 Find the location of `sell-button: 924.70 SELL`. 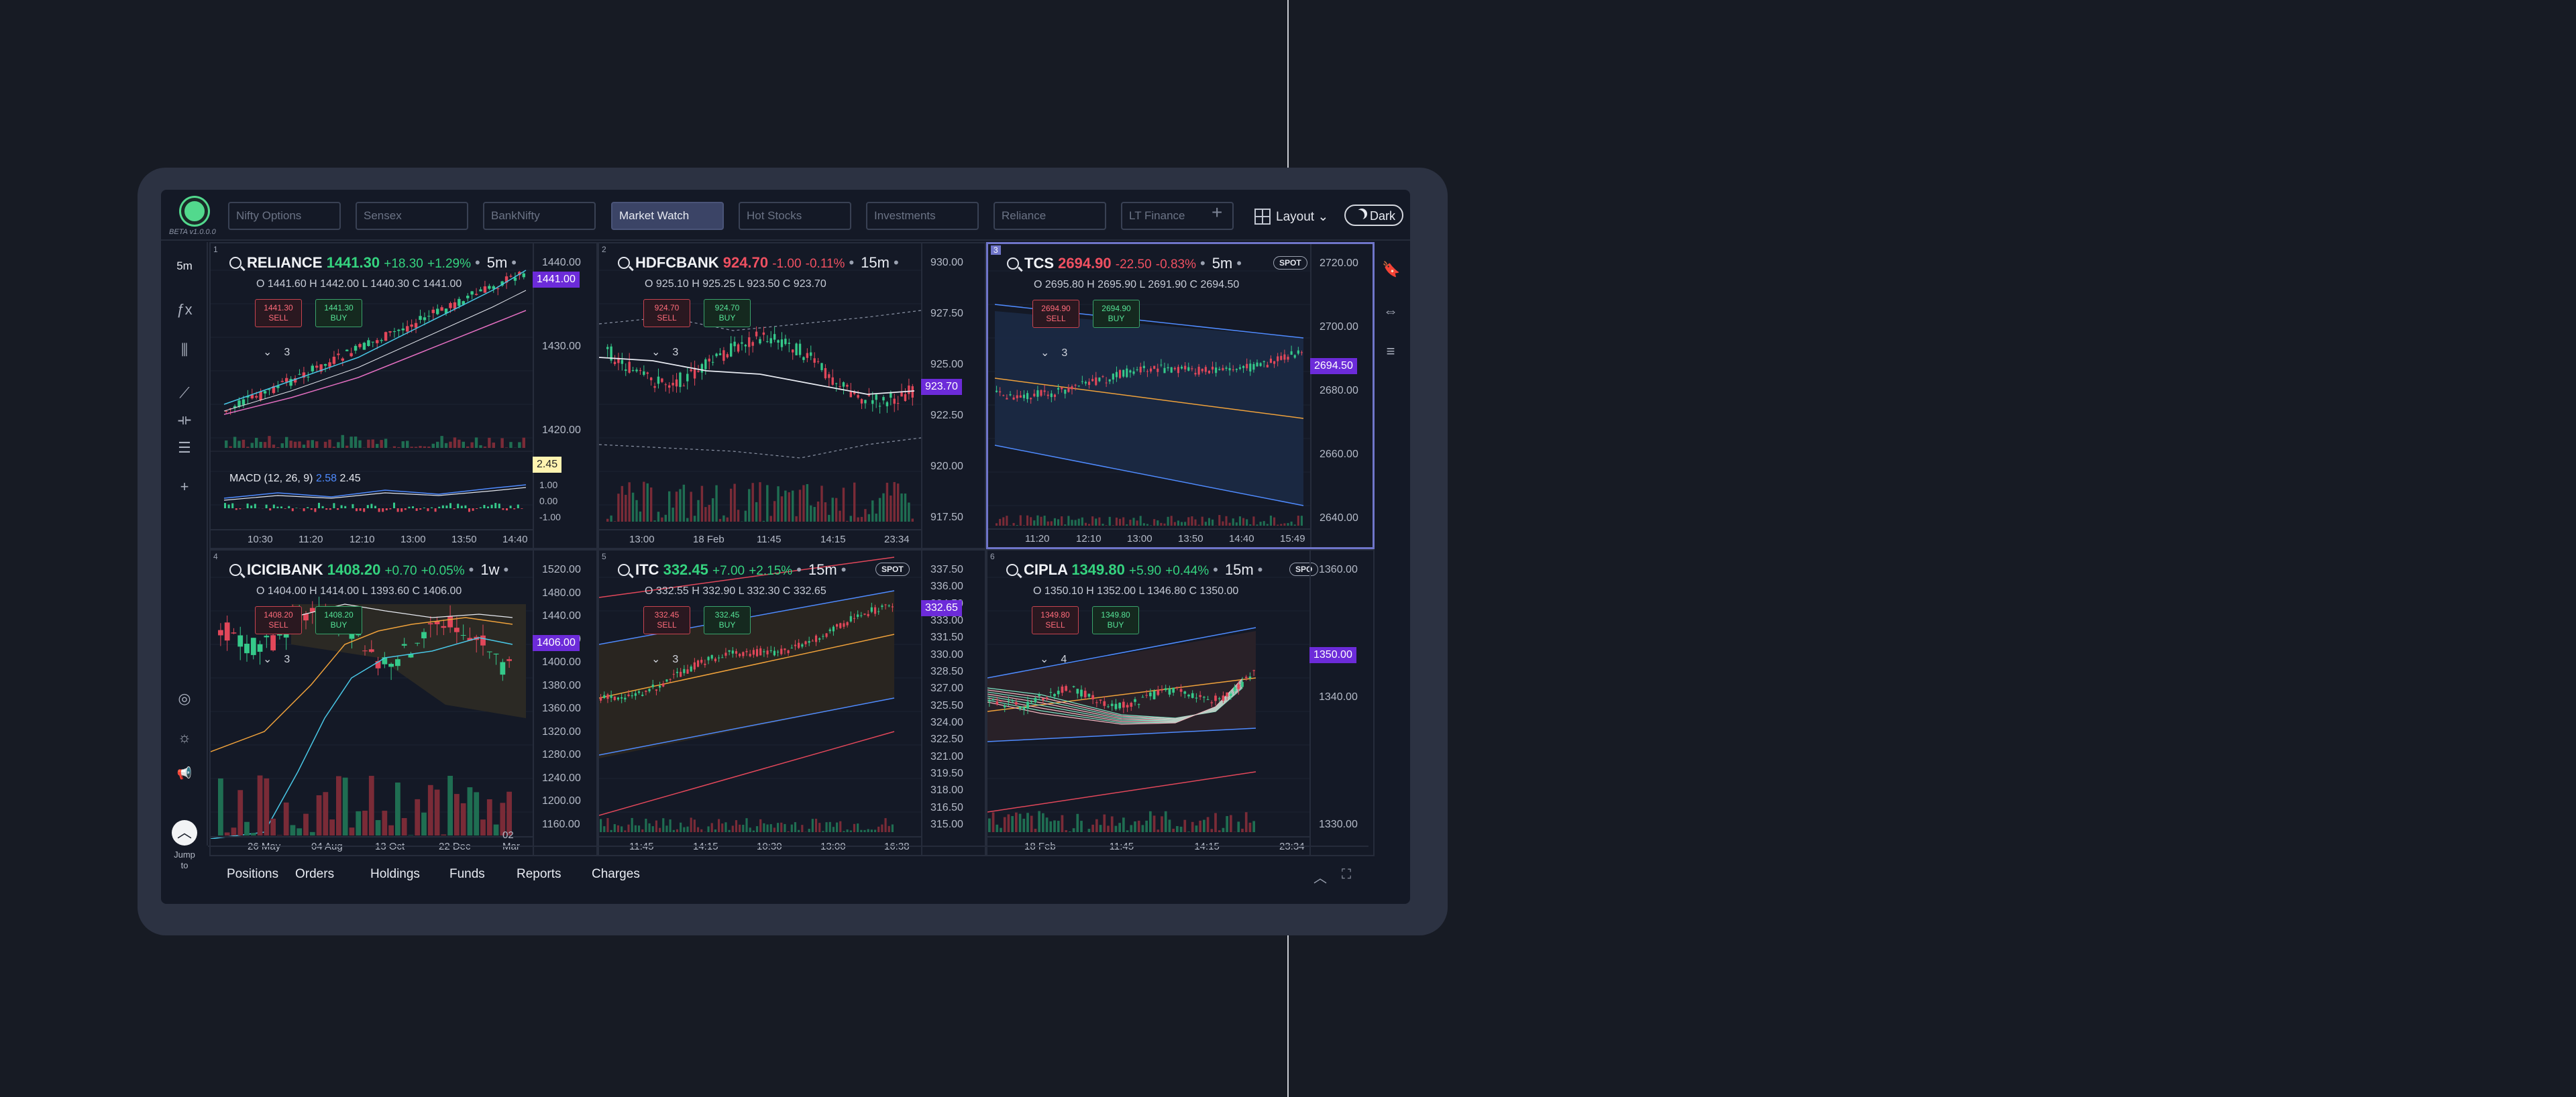

sell-button: 924.70 SELL is located at coordinates (666, 313).